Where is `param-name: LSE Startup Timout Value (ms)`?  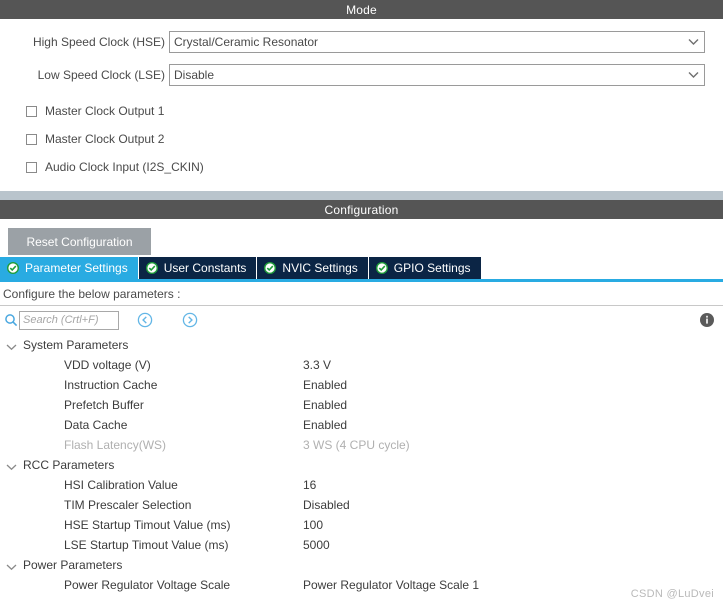 param-name: LSE Startup Timout Value (ms) is located at coordinates (146, 545).